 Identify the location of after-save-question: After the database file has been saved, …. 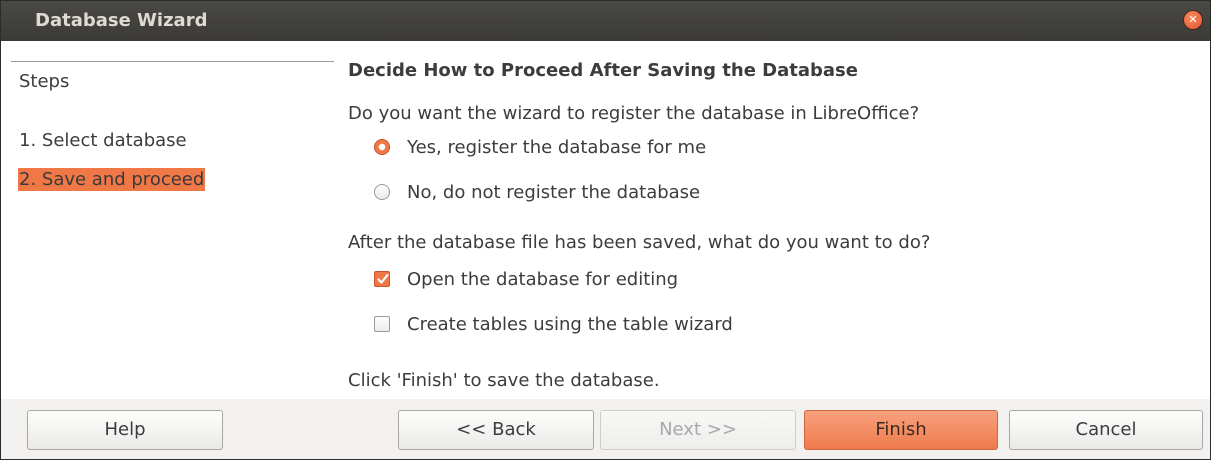
(639, 242).